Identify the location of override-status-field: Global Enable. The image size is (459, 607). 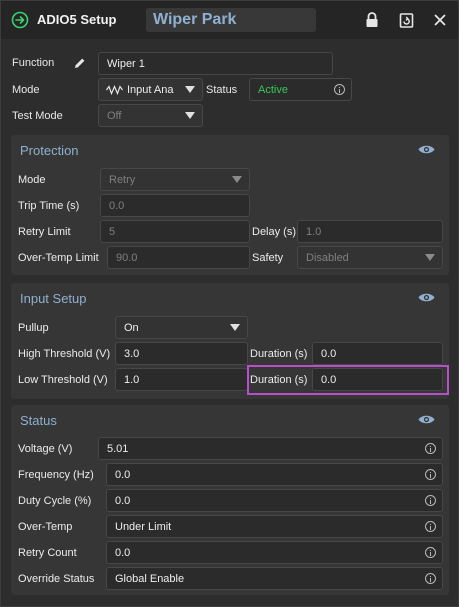
(274, 578).